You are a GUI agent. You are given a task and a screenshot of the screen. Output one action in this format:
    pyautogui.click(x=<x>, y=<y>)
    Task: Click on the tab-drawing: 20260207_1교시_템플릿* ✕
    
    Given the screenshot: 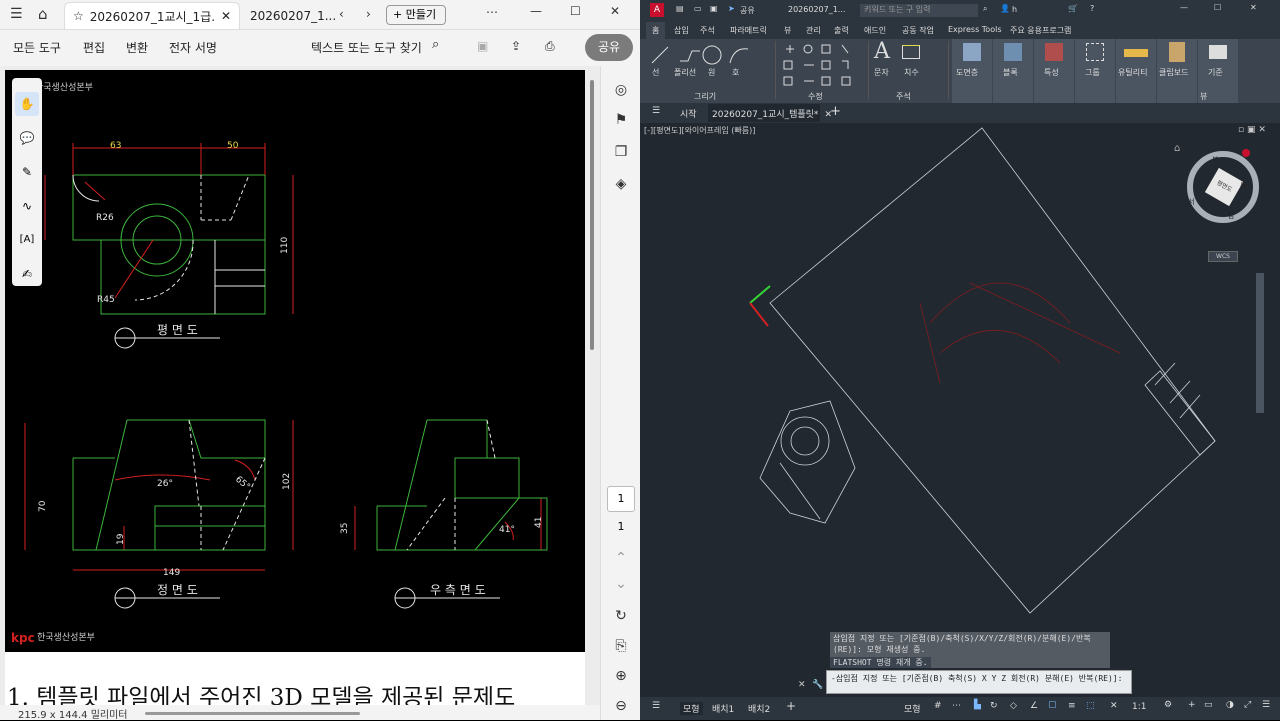 What is the action you would take?
    pyautogui.click(x=770, y=113)
    